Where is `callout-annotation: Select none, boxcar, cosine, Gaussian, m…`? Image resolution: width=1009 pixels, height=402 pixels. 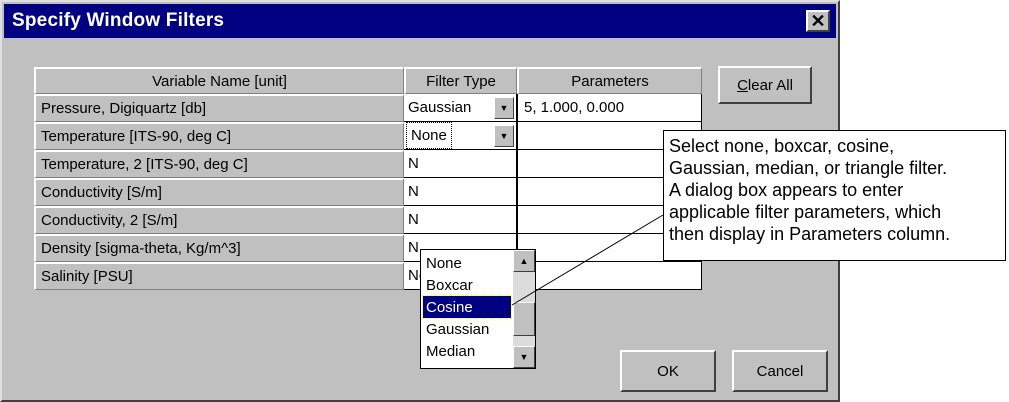 callout-annotation: Select none, boxcar, cosine, Gaussian, m… is located at coordinates (834, 195).